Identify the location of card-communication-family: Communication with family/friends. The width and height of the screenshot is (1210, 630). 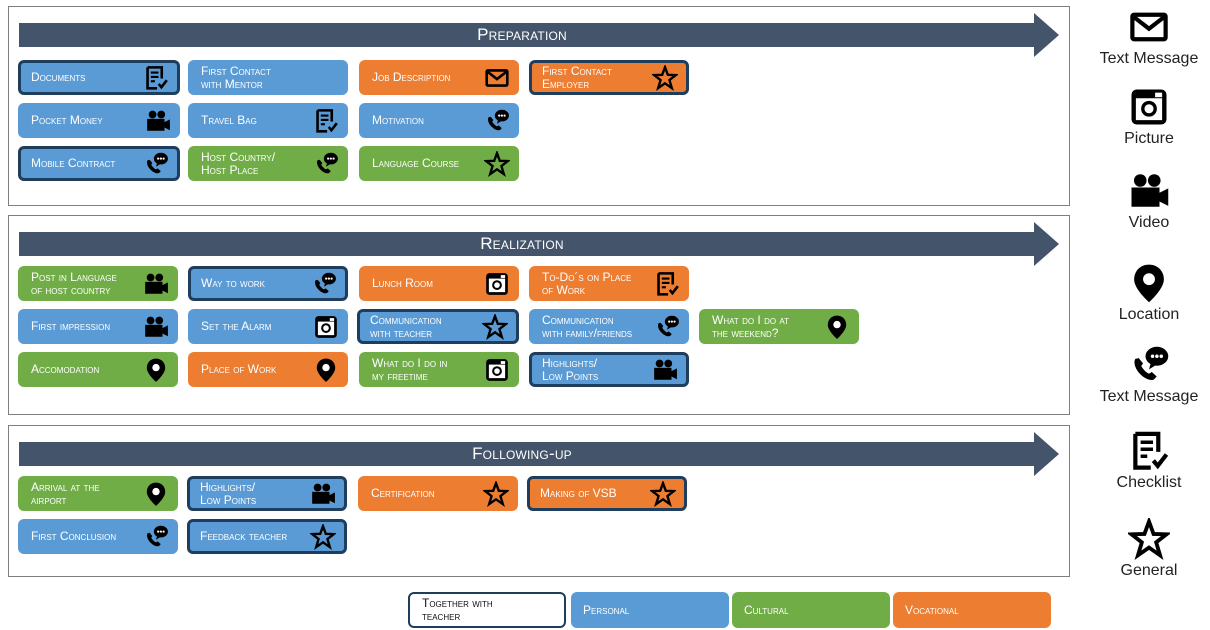
(609, 326).